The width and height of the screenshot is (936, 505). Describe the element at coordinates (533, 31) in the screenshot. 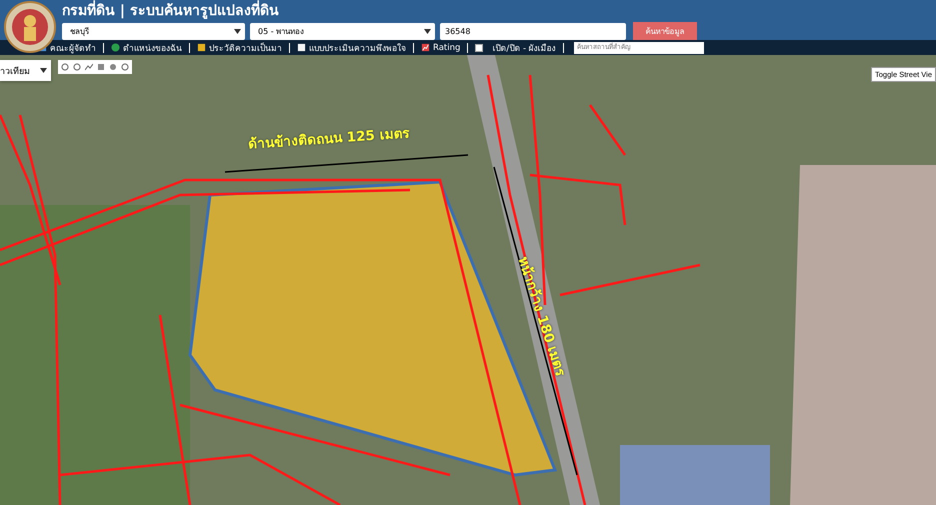

I see `parcel-number-field: 36548` at that location.